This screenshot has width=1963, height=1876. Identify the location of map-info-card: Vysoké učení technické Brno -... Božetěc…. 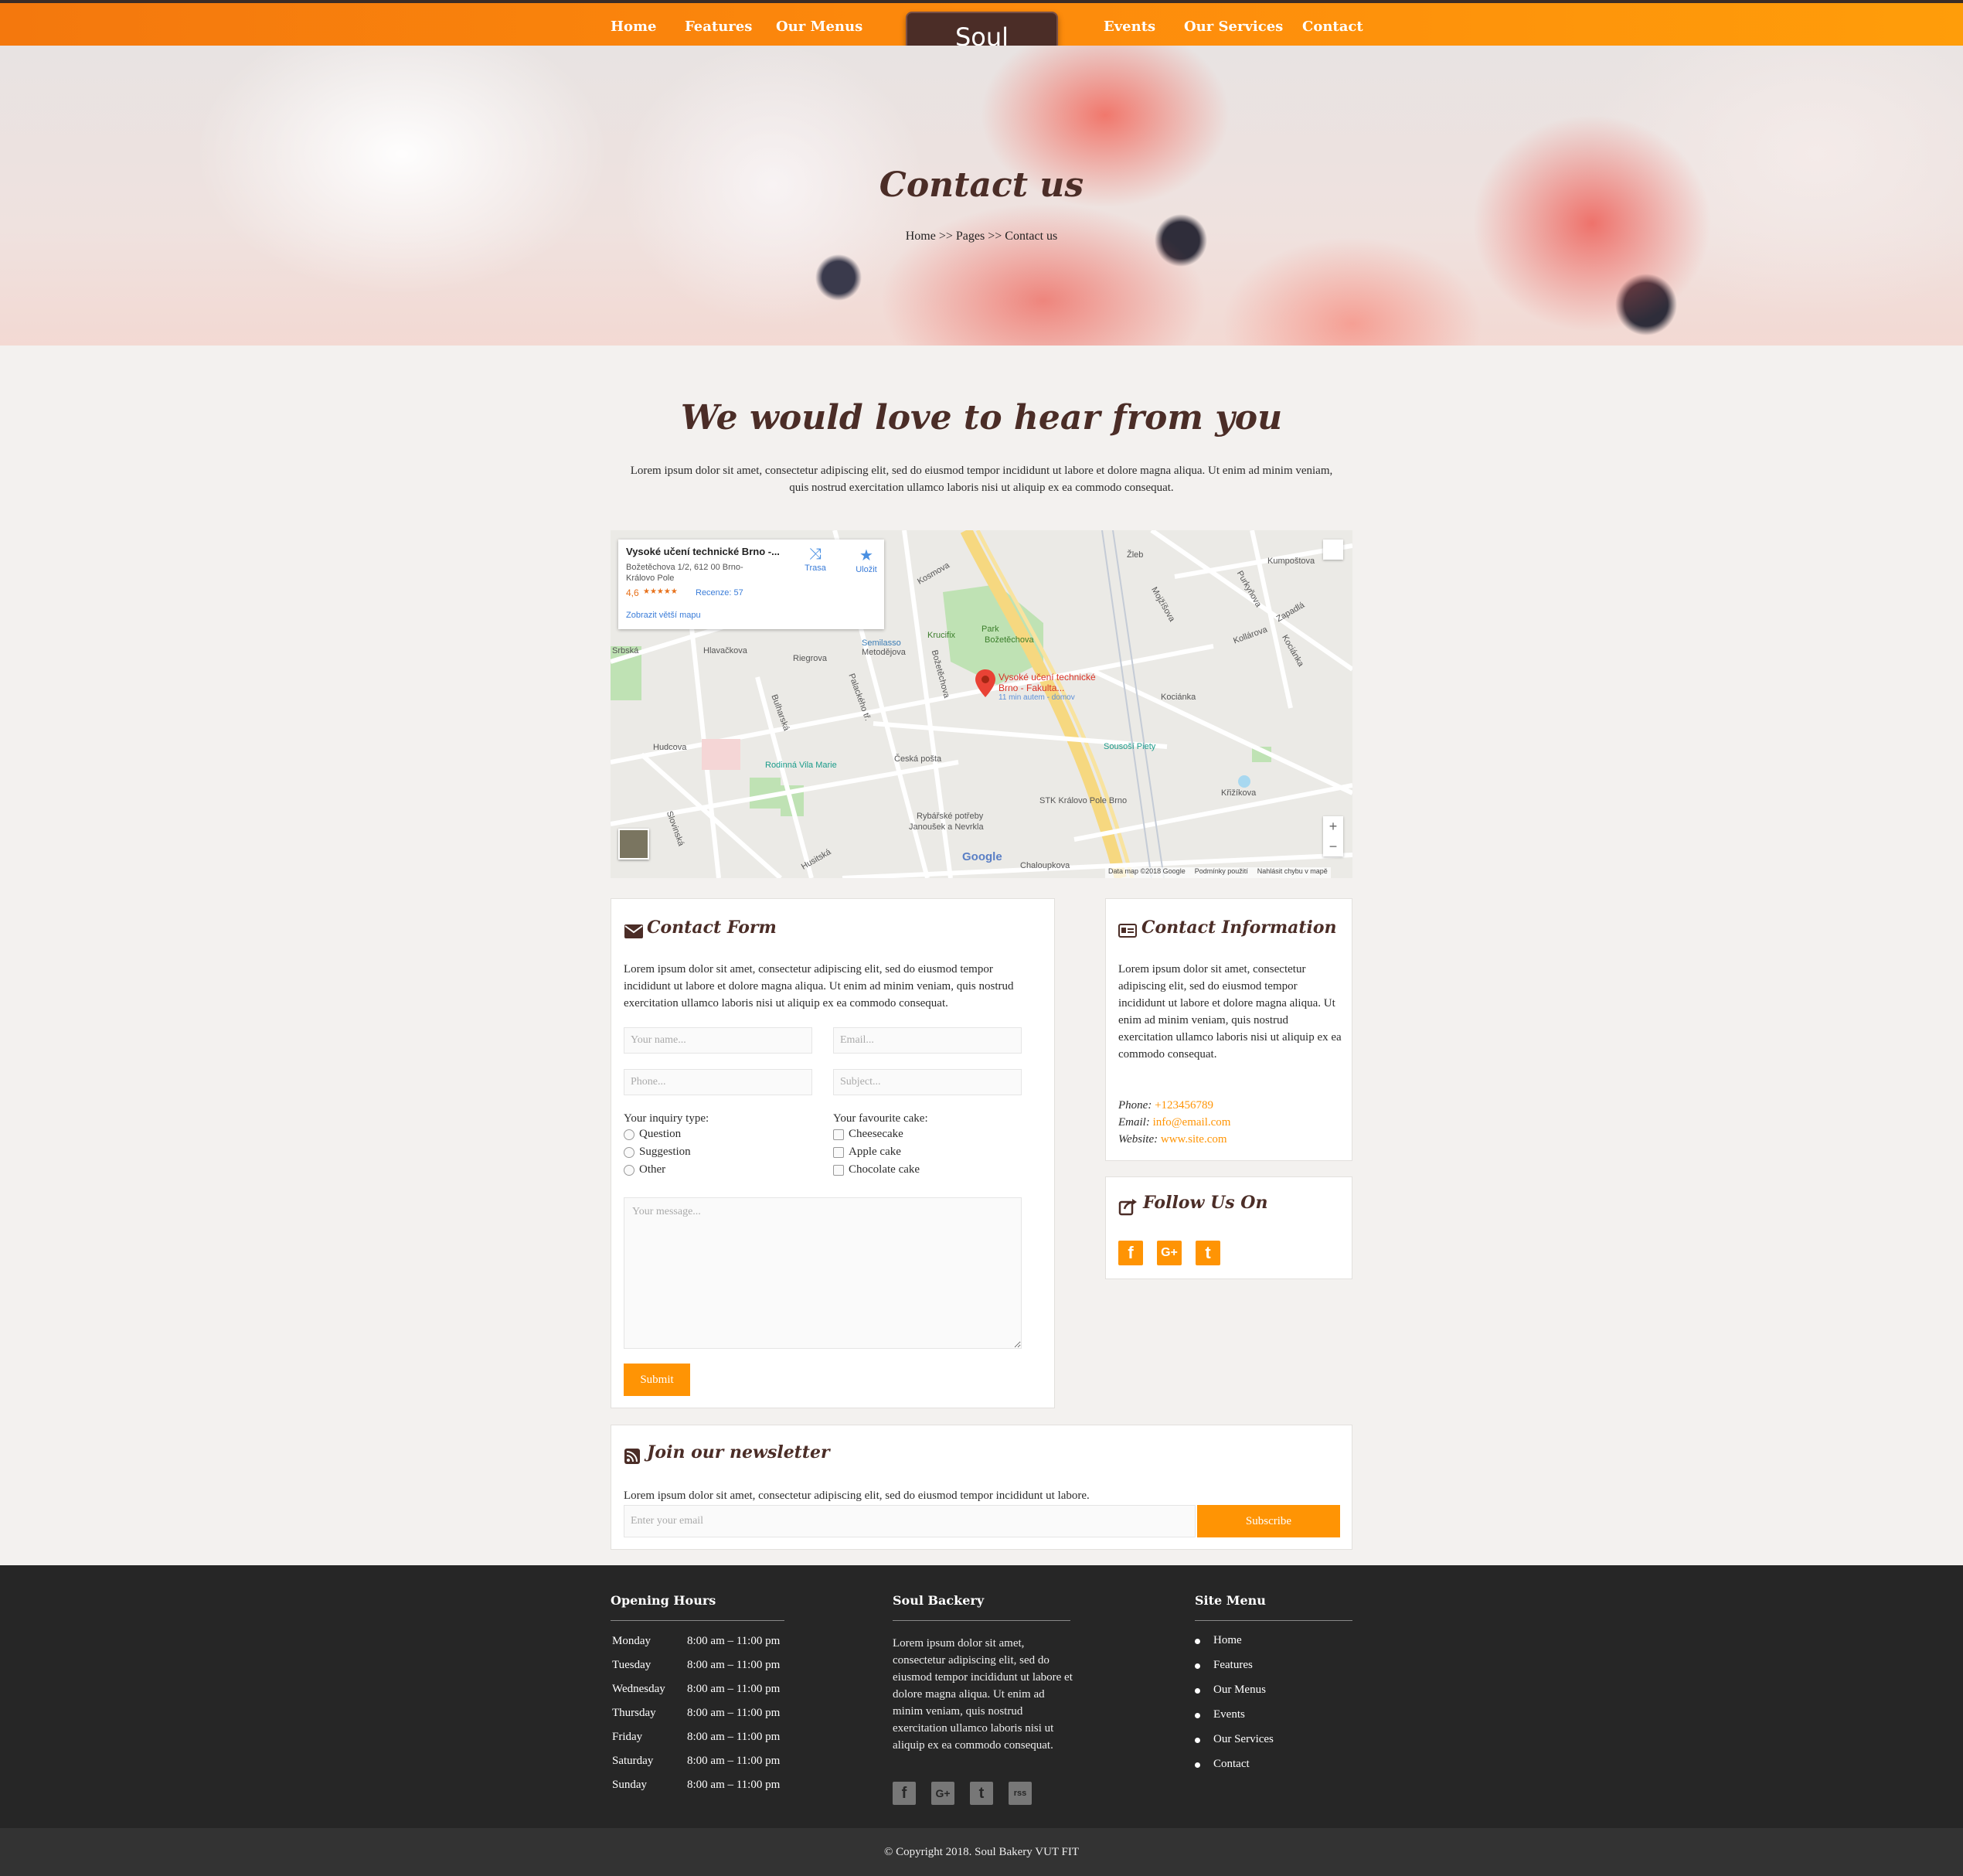
(751, 584).